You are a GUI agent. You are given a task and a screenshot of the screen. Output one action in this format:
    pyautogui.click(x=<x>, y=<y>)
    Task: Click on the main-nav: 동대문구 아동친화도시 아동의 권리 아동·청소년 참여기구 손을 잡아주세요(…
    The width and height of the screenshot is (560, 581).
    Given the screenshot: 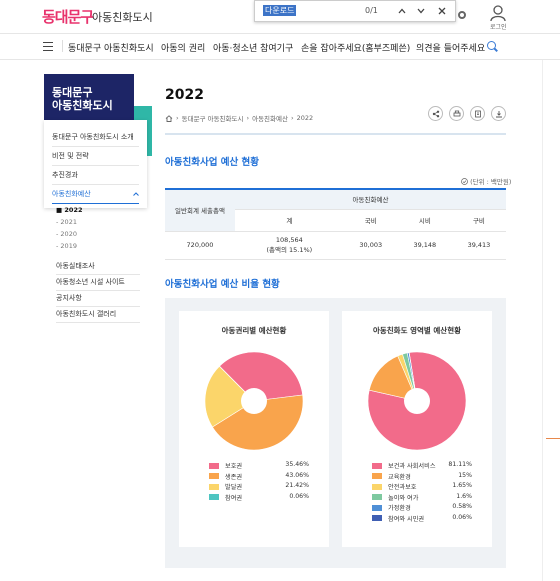 What is the action you would take?
    pyautogui.click(x=280, y=47)
    